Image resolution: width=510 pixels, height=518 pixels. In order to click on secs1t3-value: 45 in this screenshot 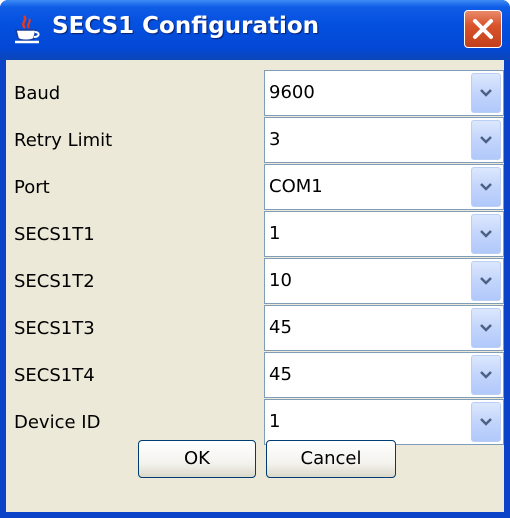, I will do `click(280, 327)`.